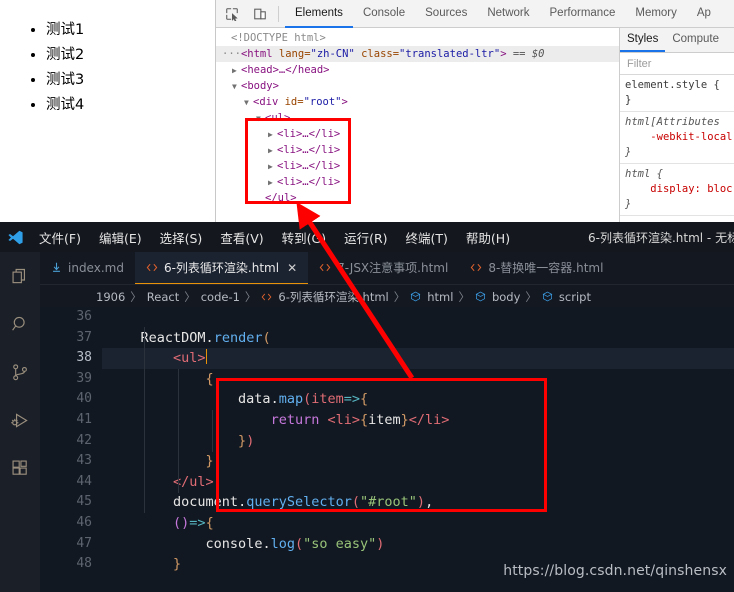 Image resolution: width=734 pixels, height=592 pixels. What do you see at coordinates (427, 237) in the screenshot?
I see `menu-terminal: 终端(T)` at bounding box center [427, 237].